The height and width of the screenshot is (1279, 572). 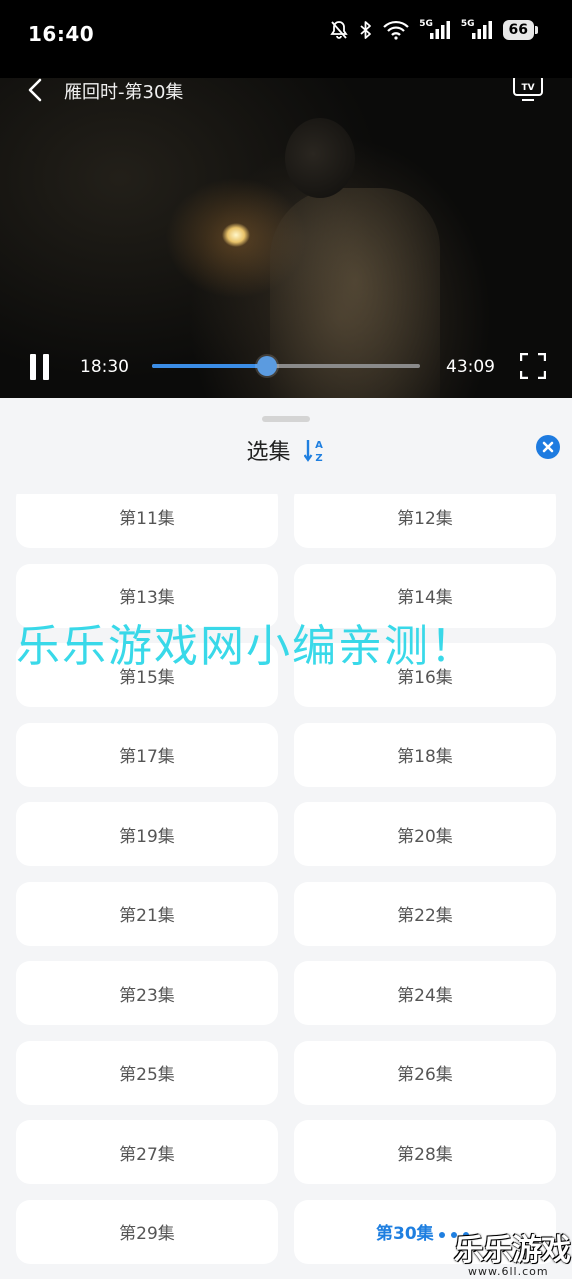 I want to click on close-button, so click(x=548, y=447).